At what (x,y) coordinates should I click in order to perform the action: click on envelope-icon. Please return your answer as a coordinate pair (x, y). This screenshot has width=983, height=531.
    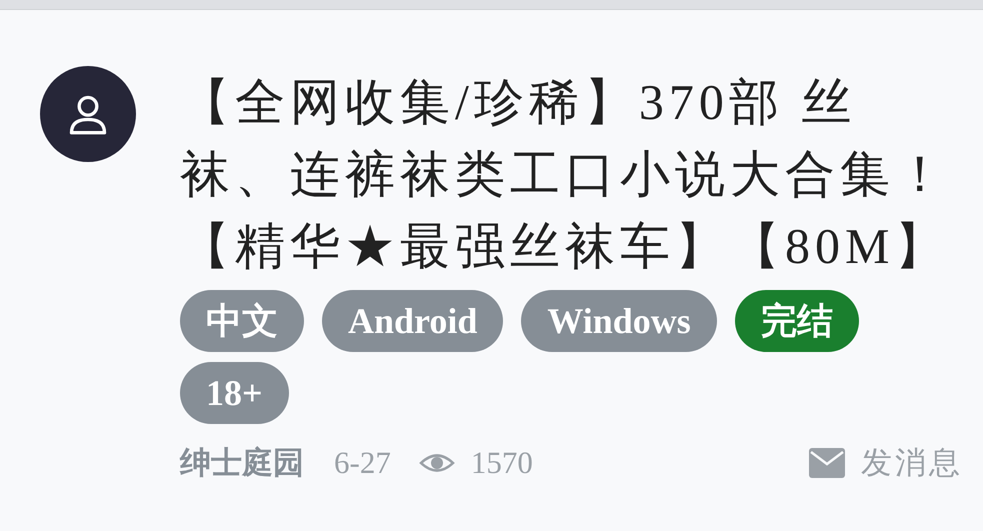
    Looking at the image, I should click on (827, 463).